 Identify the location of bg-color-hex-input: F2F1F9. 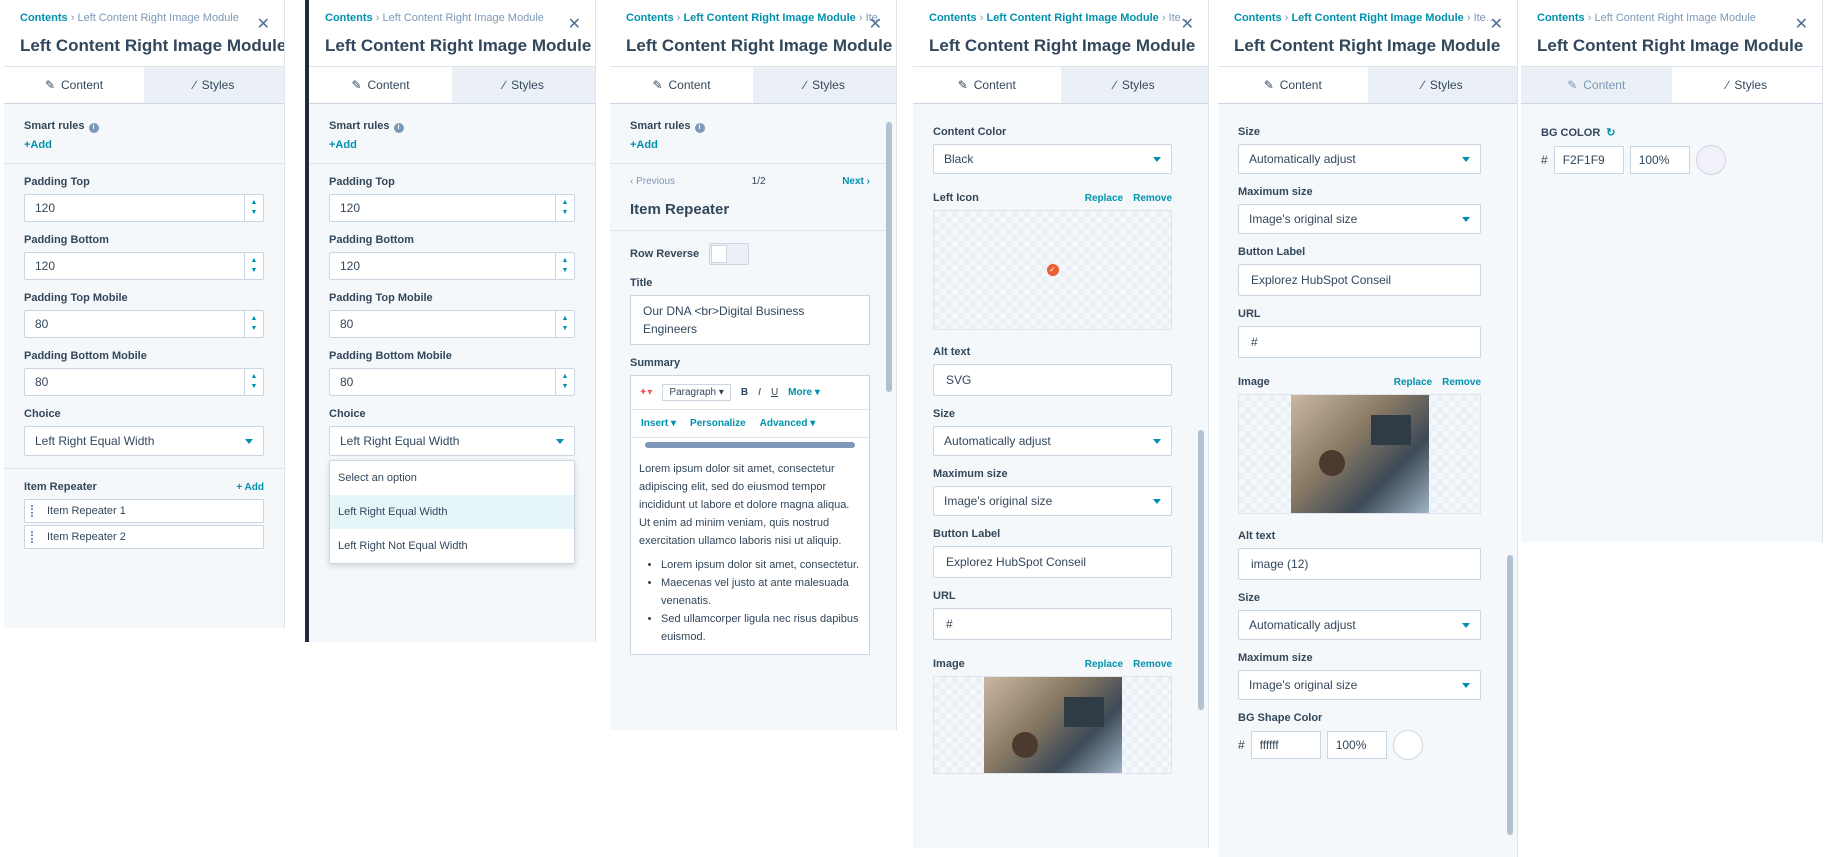
(1588, 160).